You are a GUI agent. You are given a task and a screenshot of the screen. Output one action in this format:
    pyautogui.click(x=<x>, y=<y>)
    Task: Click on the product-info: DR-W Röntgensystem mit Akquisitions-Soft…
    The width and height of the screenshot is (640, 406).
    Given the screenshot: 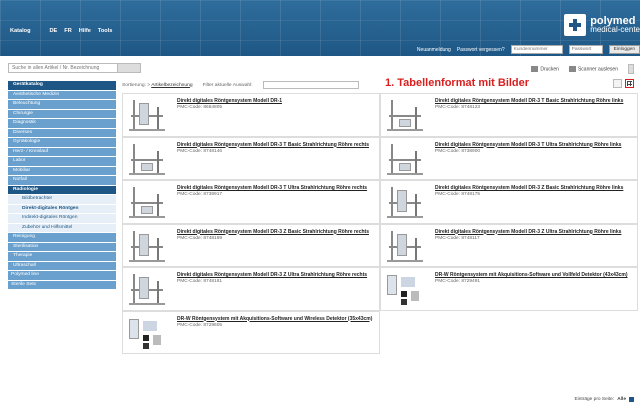 What is the action you would take?
    pyautogui.click(x=534, y=289)
    